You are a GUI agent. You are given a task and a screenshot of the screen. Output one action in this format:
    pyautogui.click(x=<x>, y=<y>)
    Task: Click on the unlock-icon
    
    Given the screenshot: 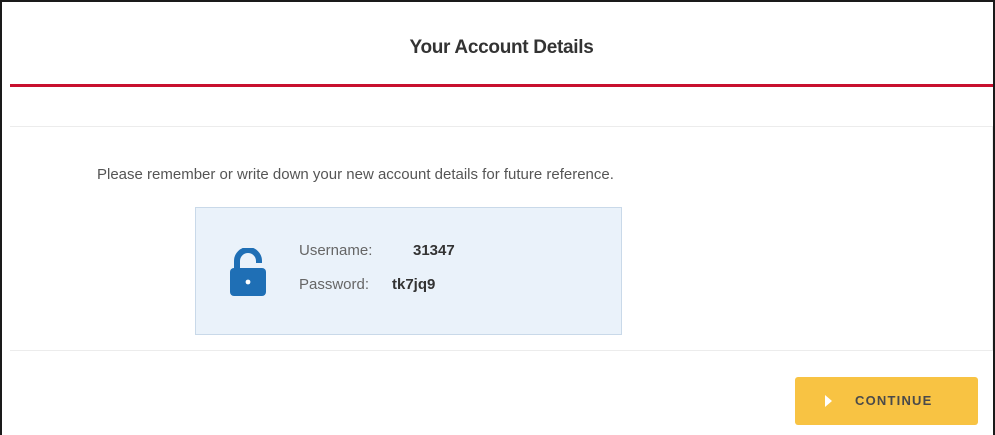 What is the action you would take?
    pyautogui.click(x=248, y=272)
    